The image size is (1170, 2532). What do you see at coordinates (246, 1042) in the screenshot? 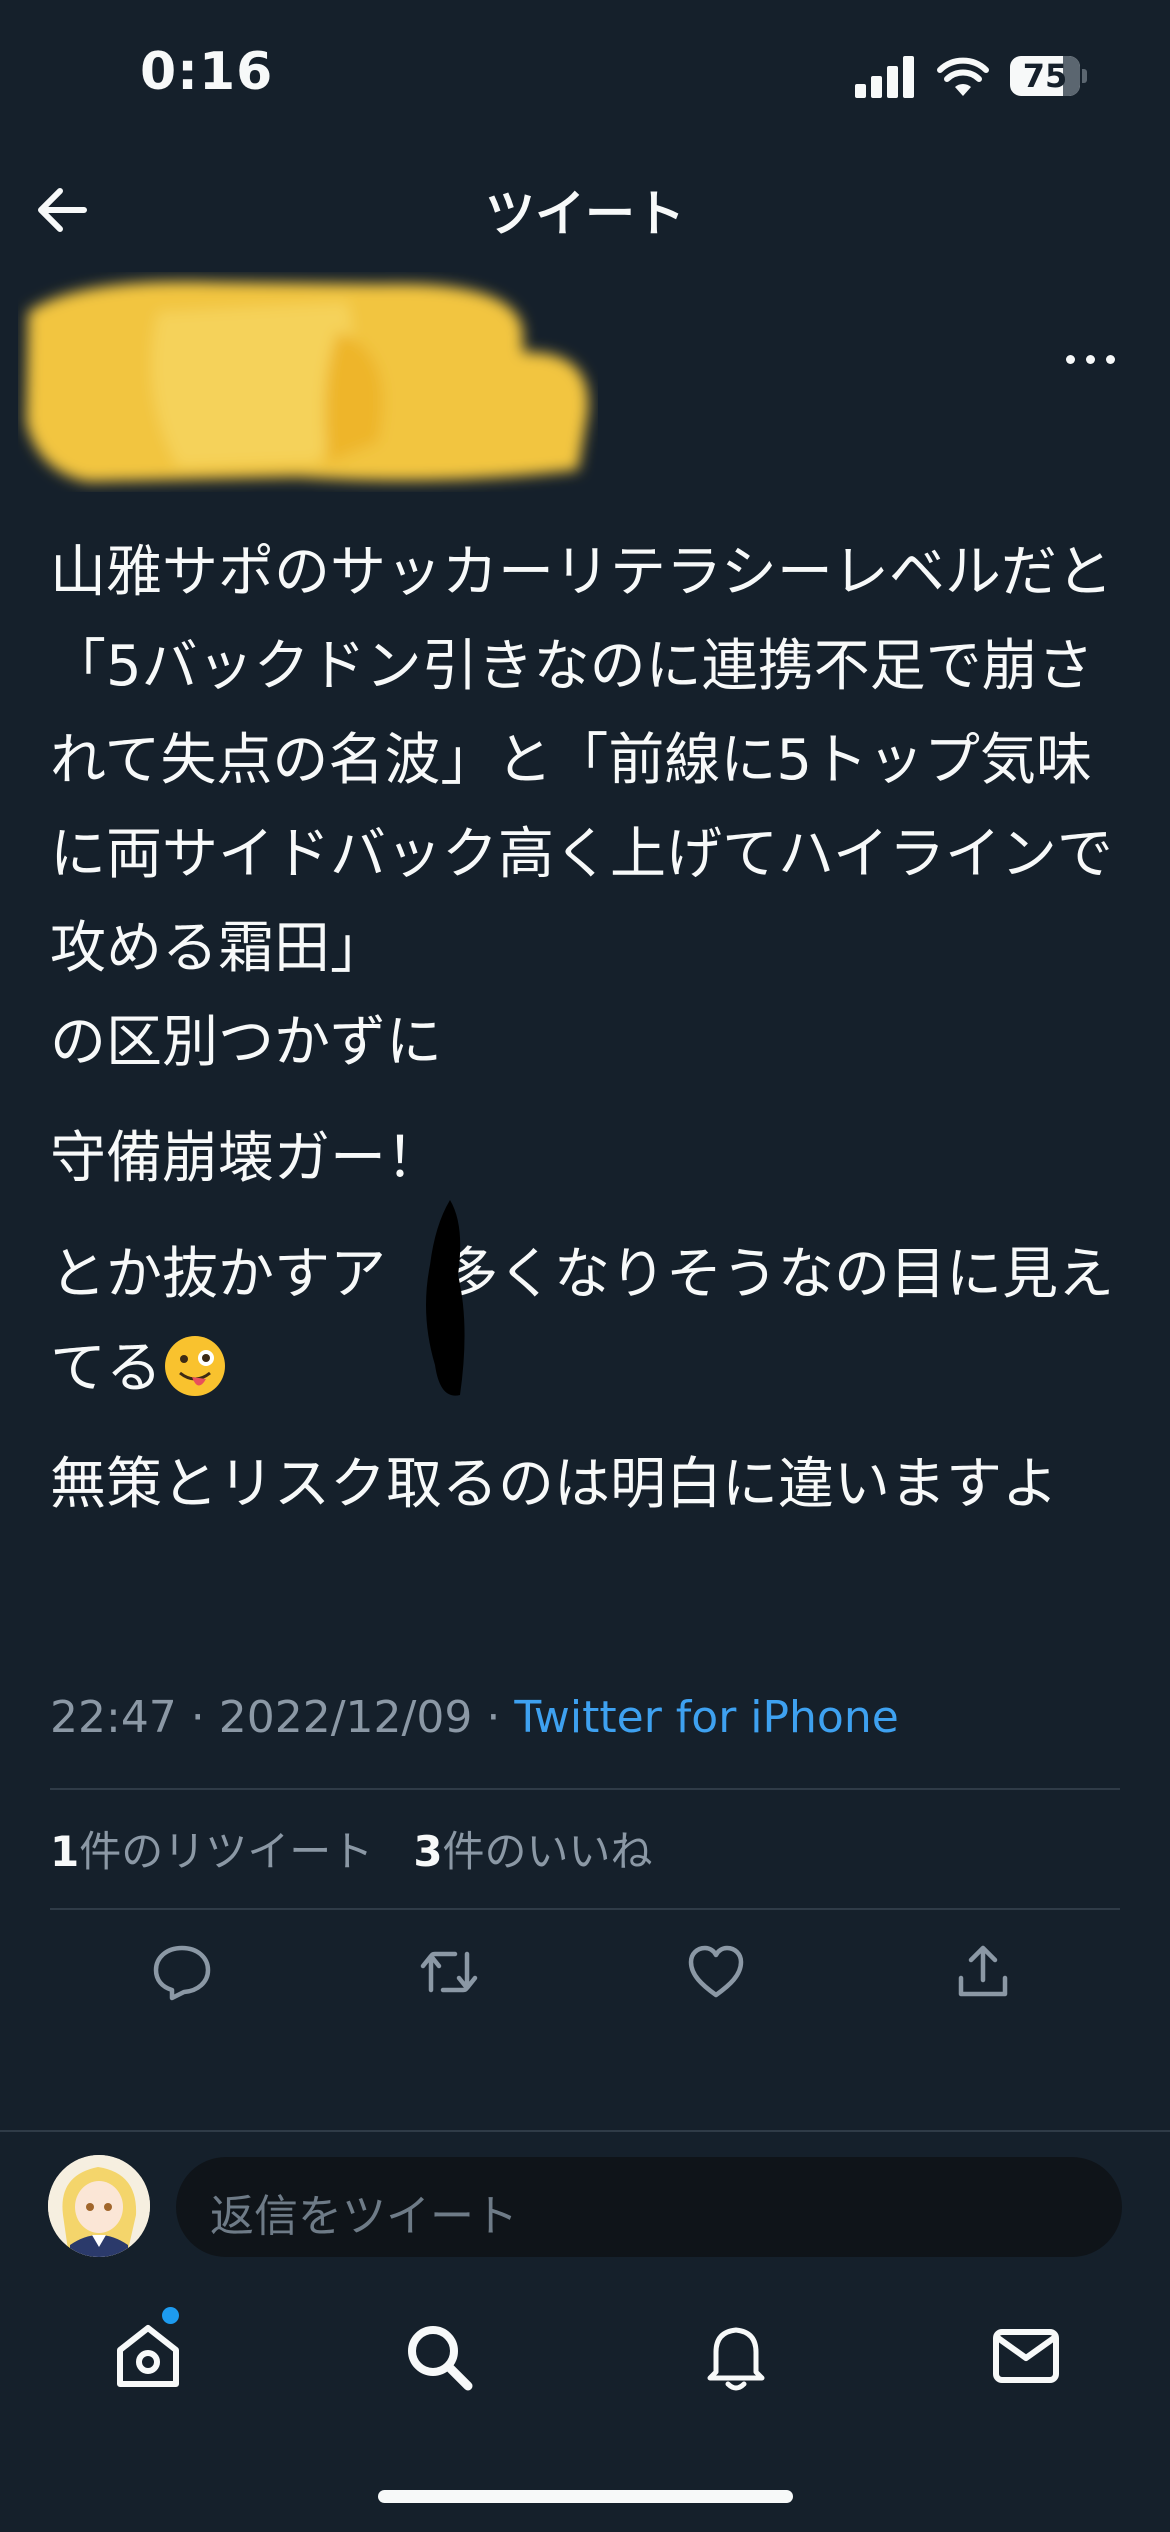
I see `tweet-paragraph: の区別つかずに` at bounding box center [246, 1042].